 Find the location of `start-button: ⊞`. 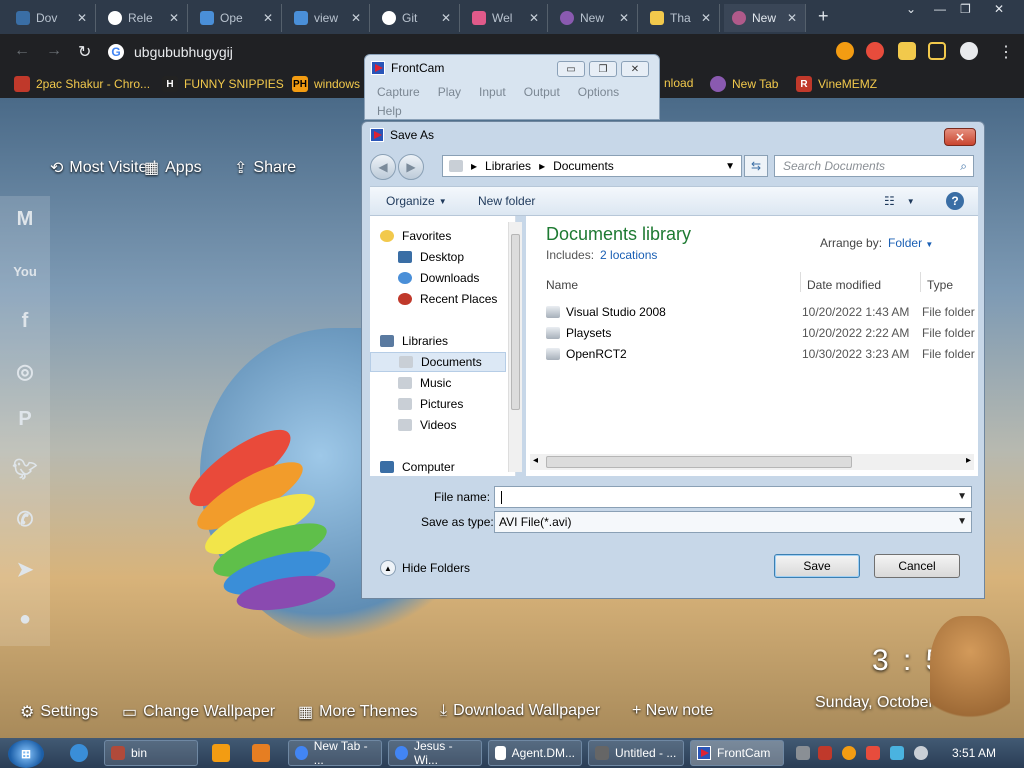

start-button: ⊞ is located at coordinates (26, 754).